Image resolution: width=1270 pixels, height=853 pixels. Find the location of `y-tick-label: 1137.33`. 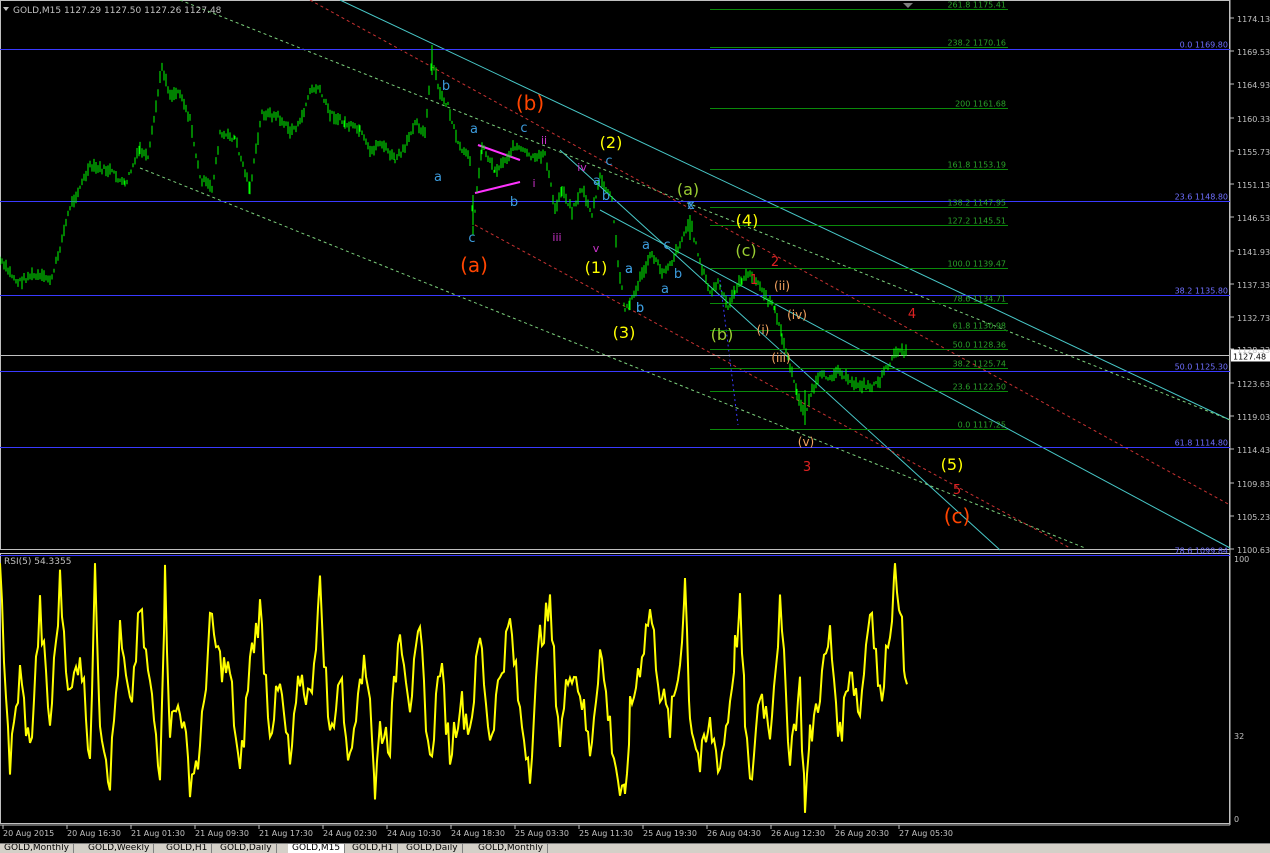

y-tick-label: 1137.33 is located at coordinates (1253, 285).